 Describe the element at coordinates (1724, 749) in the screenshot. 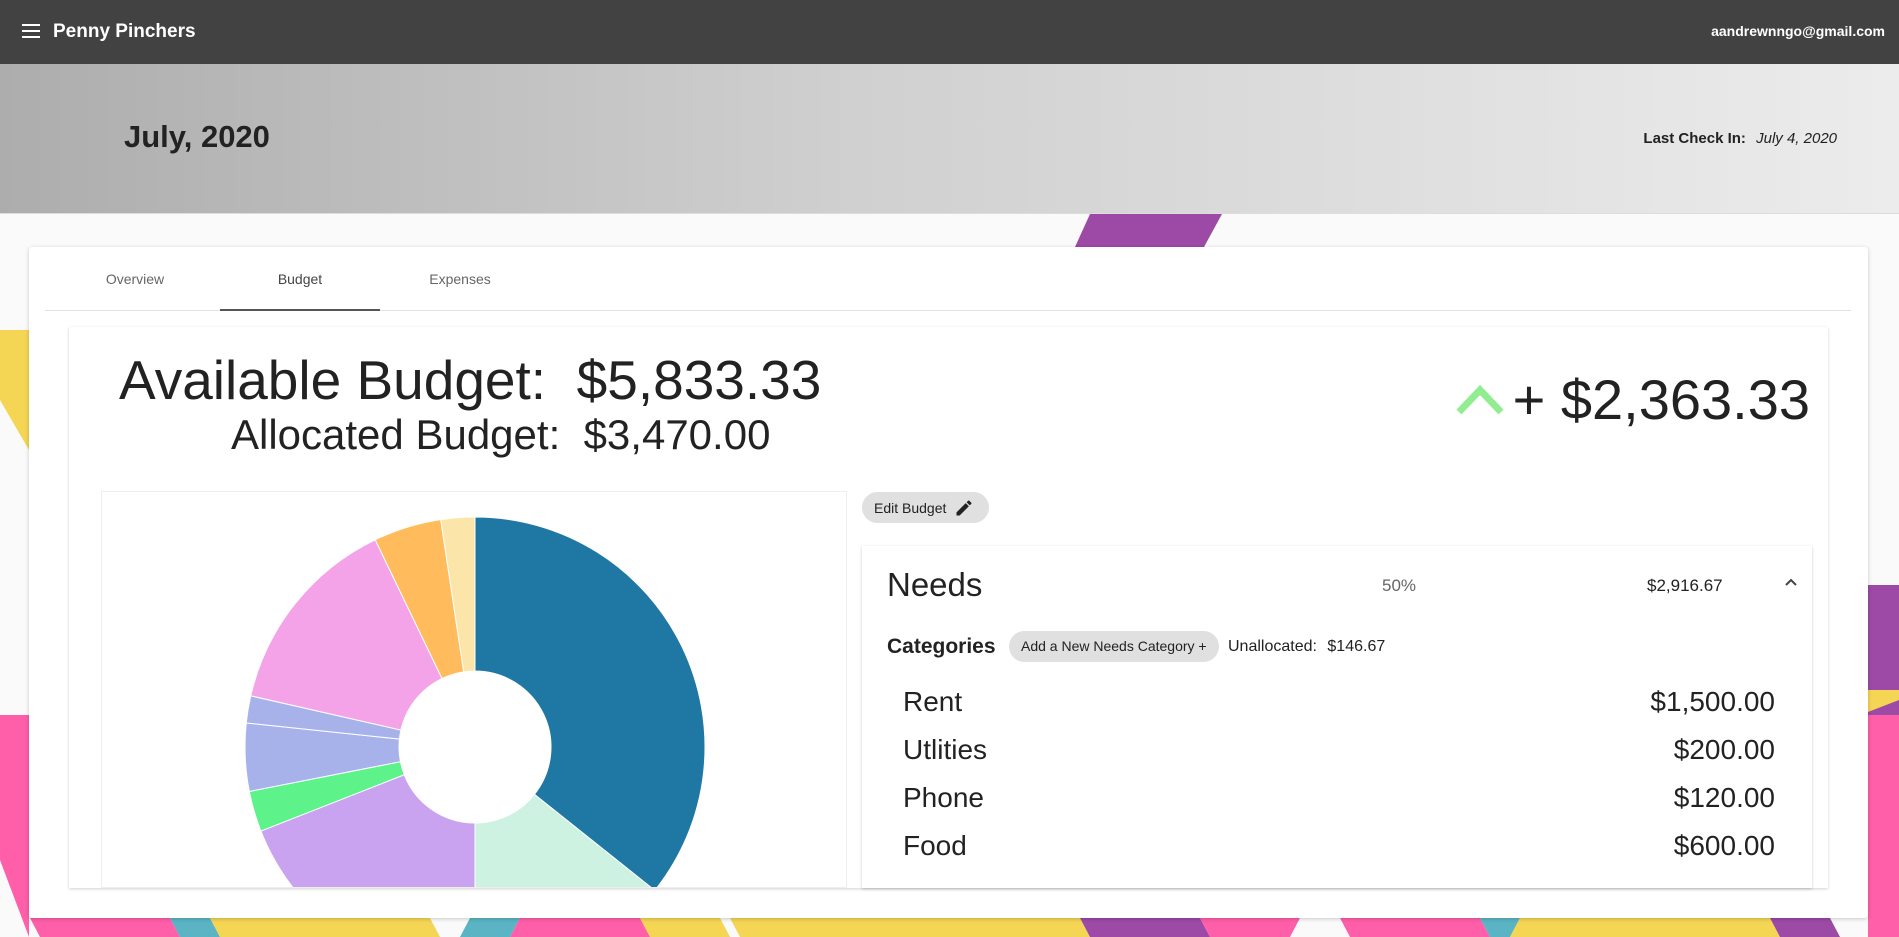

I see `category-amount: $200.00` at that location.